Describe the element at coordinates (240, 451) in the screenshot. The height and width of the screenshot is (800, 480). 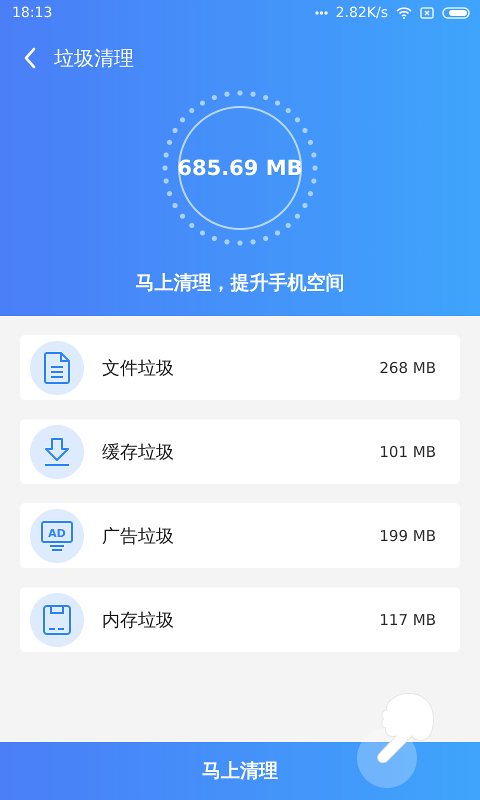
I see `junk-category-card: 缓存垃圾 101 MB` at that location.